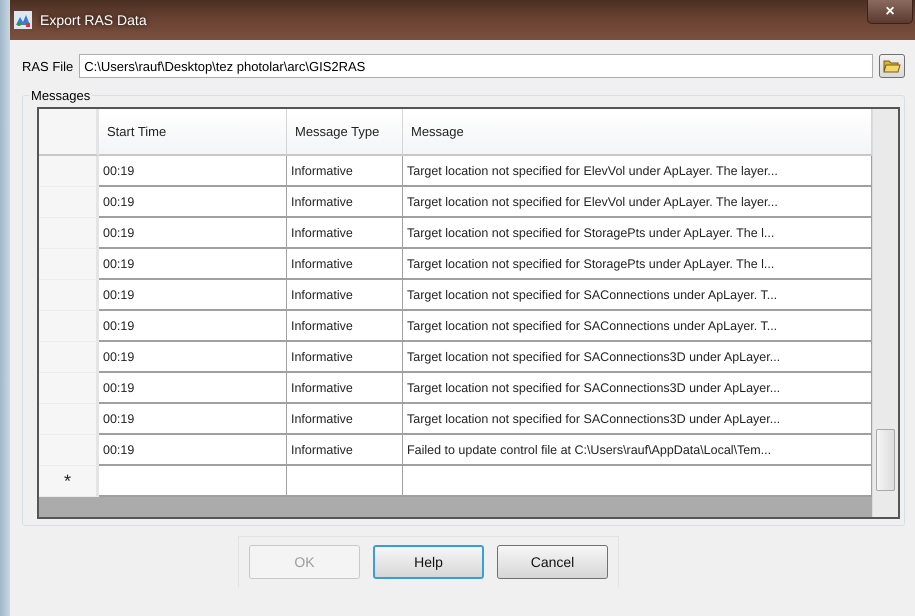  I want to click on corner-header, so click(69, 132).